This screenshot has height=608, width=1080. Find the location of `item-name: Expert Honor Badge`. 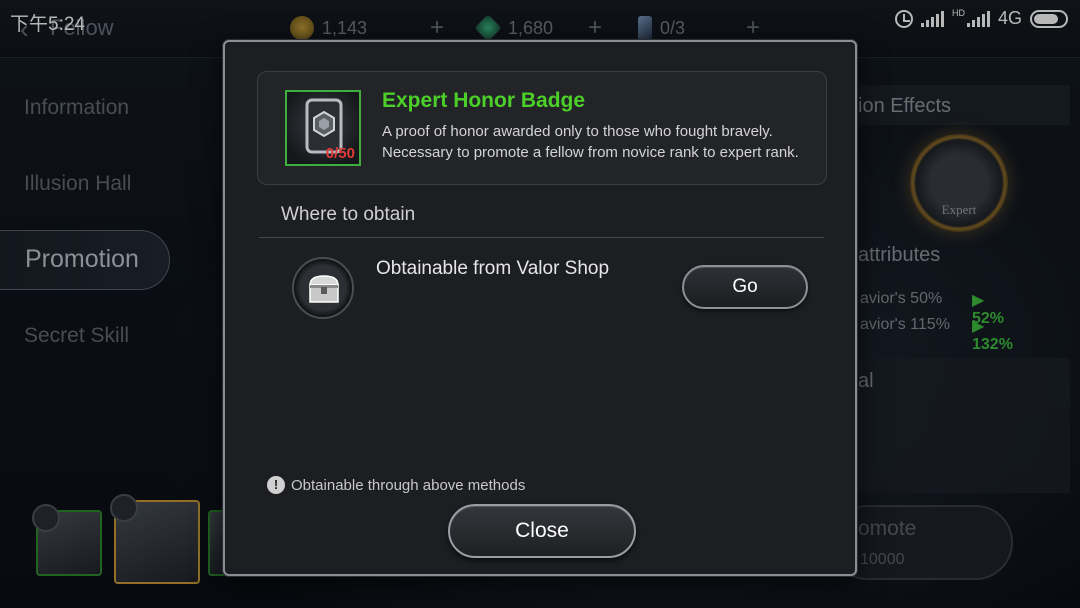

item-name: Expert Honor Badge is located at coordinates (484, 100).